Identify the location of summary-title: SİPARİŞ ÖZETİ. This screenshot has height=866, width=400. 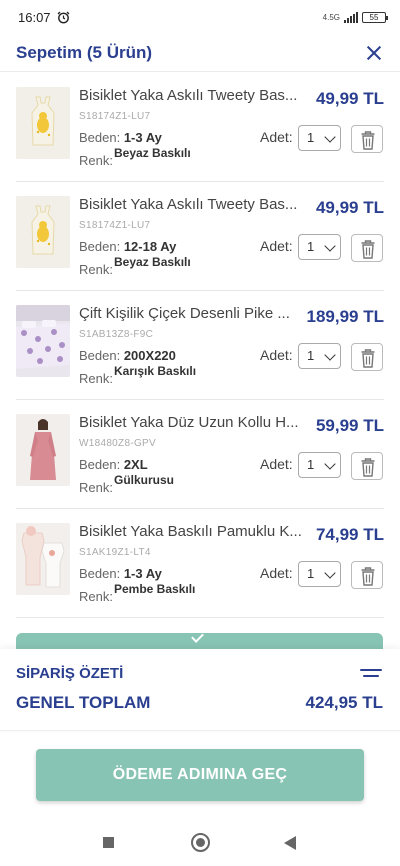
(70, 673).